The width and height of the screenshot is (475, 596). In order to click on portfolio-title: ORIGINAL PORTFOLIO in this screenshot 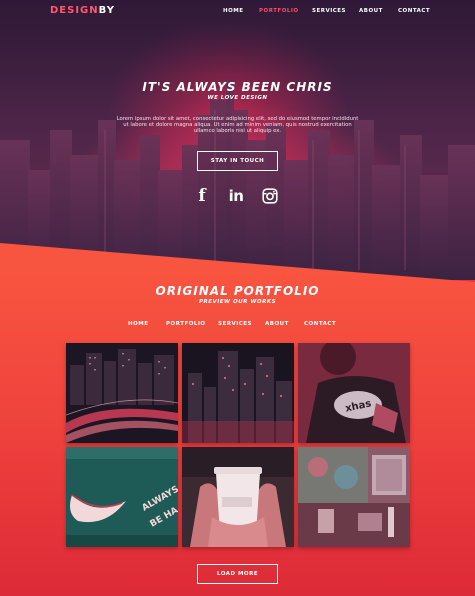, I will do `click(237, 291)`.